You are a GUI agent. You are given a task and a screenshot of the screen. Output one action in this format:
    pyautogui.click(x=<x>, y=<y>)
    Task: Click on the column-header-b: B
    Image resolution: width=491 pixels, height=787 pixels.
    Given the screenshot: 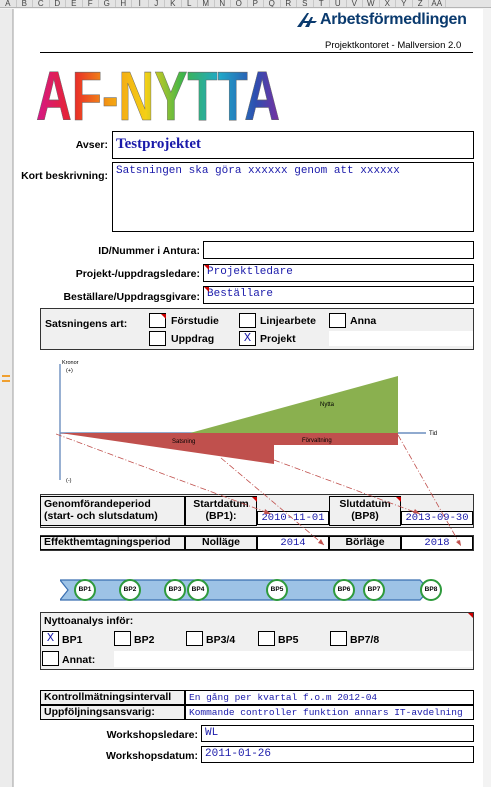 What is the action you would take?
    pyautogui.click(x=25, y=3)
    